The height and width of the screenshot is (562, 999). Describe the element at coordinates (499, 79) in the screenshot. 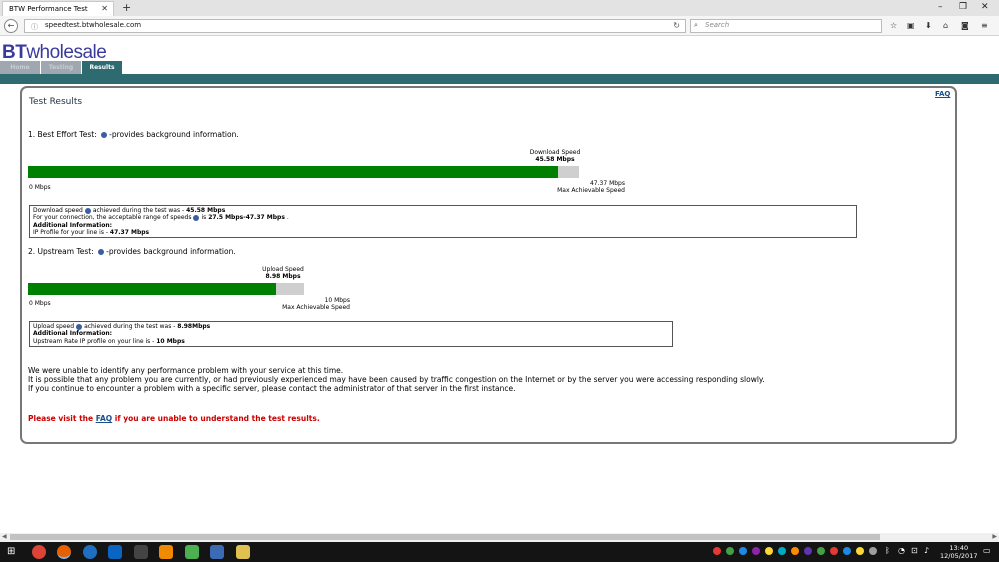

I see `header-band` at that location.